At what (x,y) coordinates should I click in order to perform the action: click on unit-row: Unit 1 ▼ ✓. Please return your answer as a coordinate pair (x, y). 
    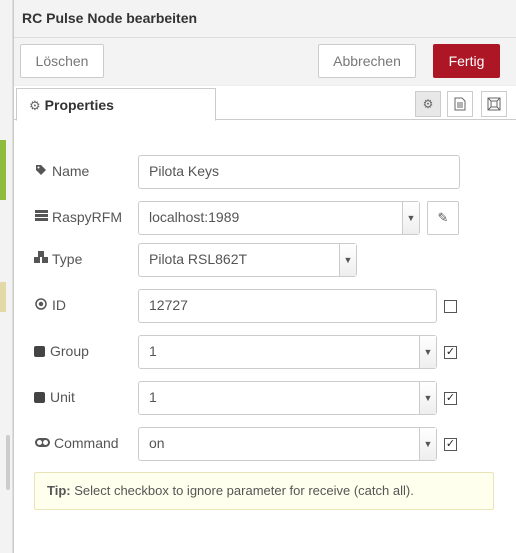
    Looking at the image, I should click on (265, 398).